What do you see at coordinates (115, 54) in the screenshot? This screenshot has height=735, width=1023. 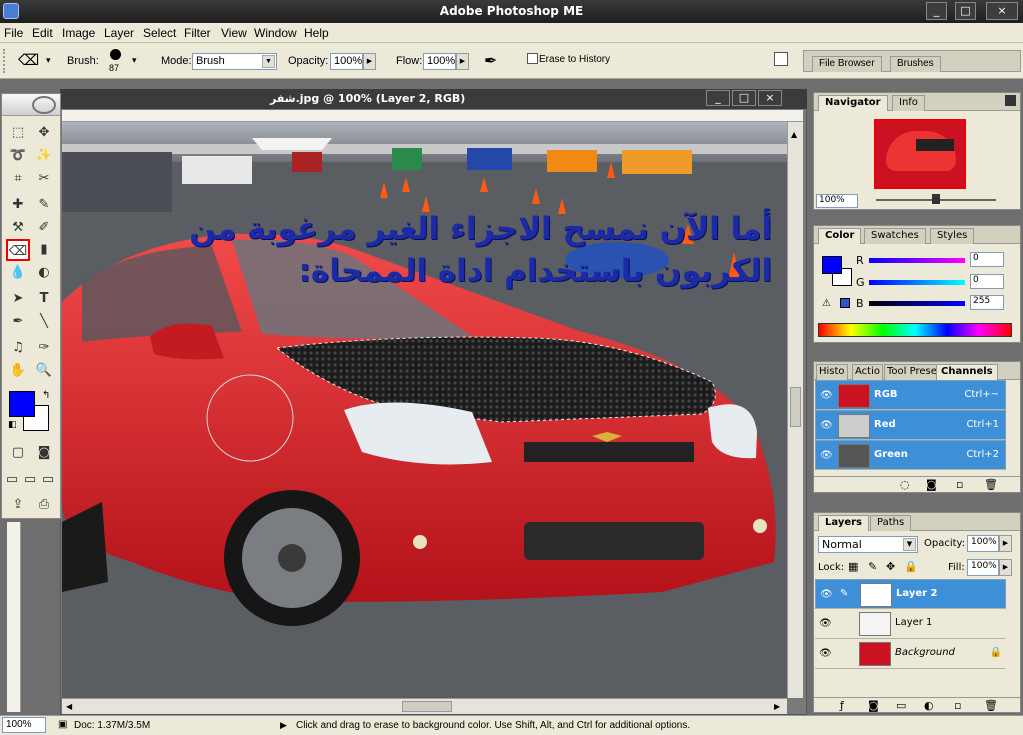 I see `brush-tip-icon` at bounding box center [115, 54].